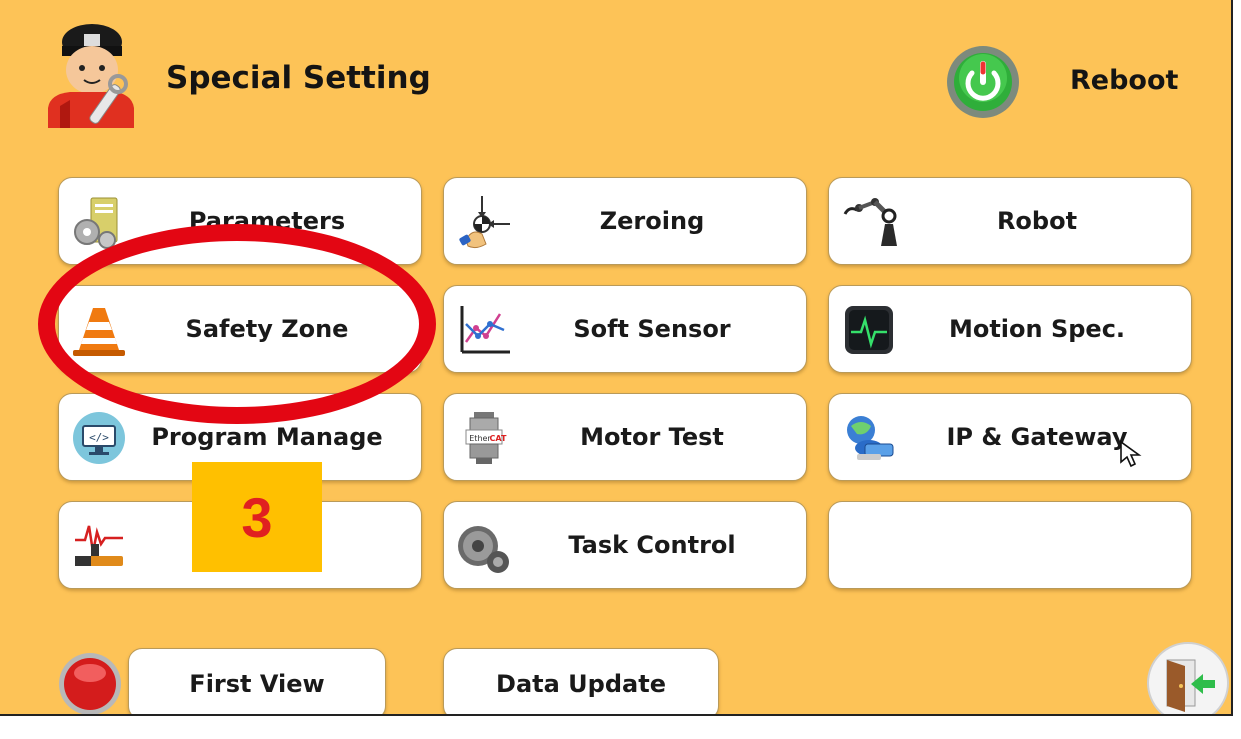 The width and height of the screenshot is (1241, 739). What do you see at coordinates (1037, 221) in the screenshot?
I see `robot-label: Robot` at bounding box center [1037, 221].